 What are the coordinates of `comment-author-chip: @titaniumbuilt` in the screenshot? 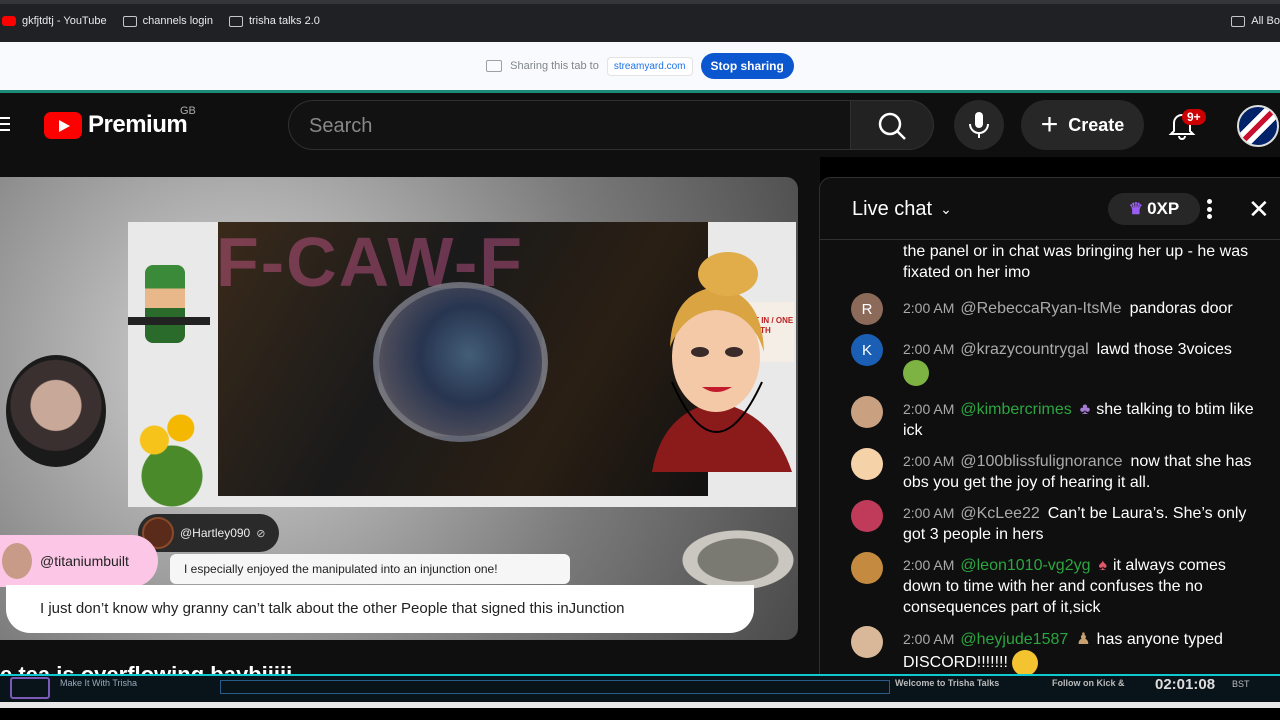 It's located at (79, 561).